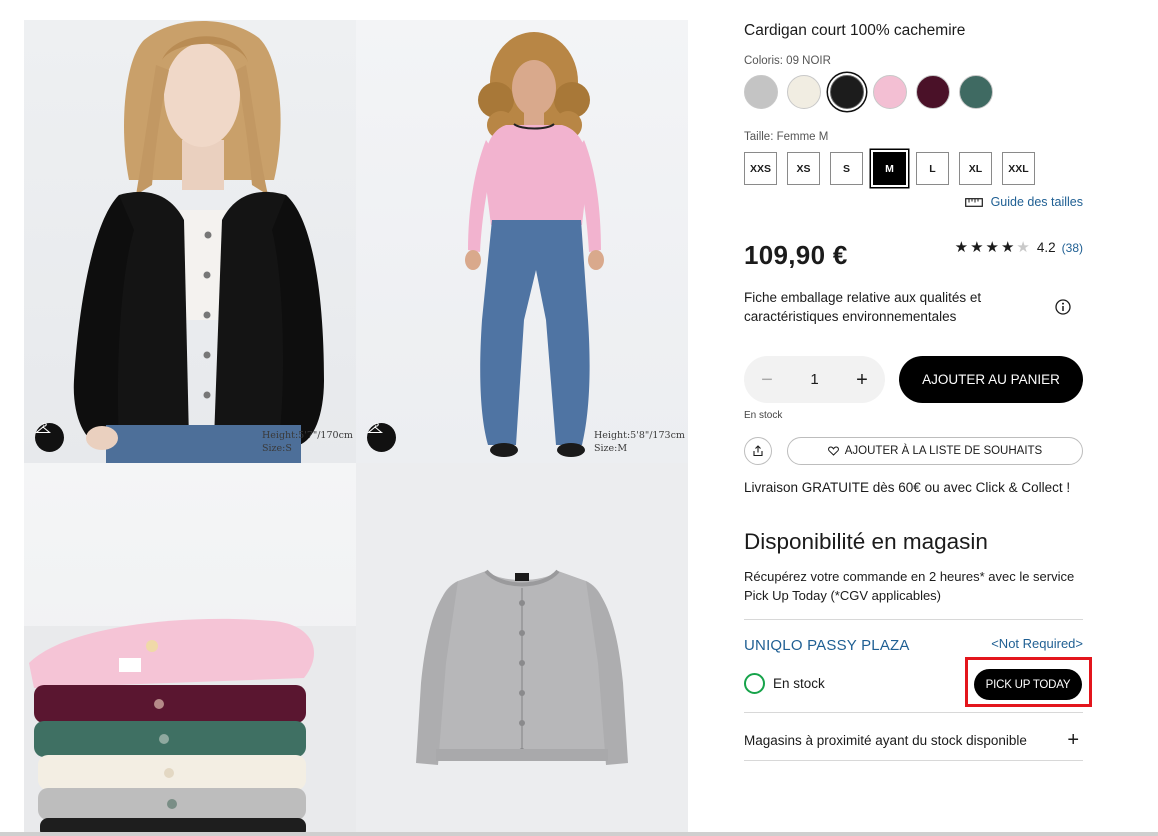 This screenshot has height=836, width=1158. What do you see at coordinates (767, 380) in the screenshot?
I see `quantity-decrease-button: −` at bounding box center [767, 380].